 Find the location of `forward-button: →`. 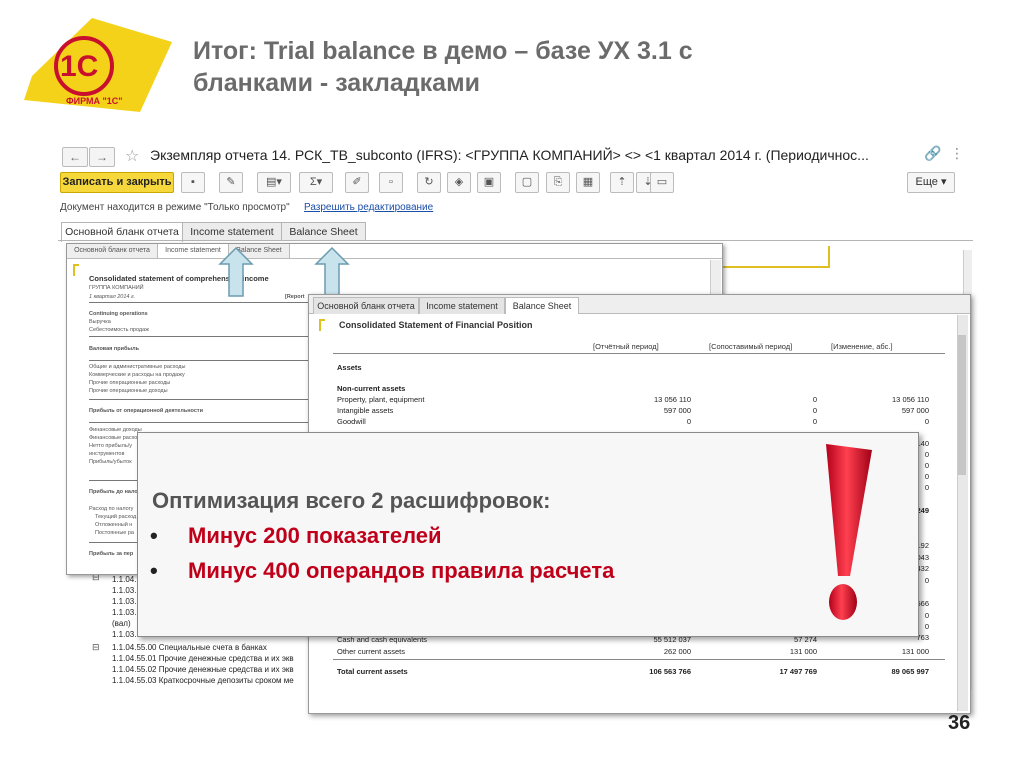

forward-button: → is located at coordinates (102, 157).